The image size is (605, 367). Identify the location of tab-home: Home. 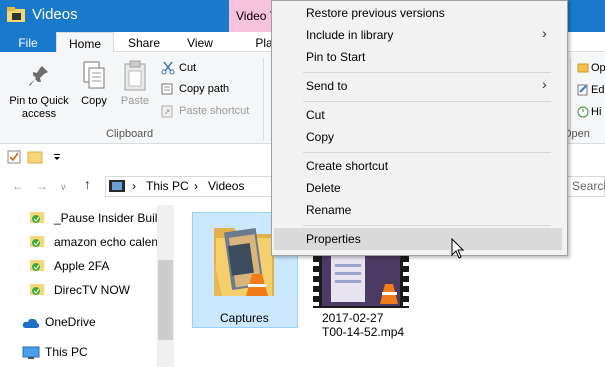
(85, 42).